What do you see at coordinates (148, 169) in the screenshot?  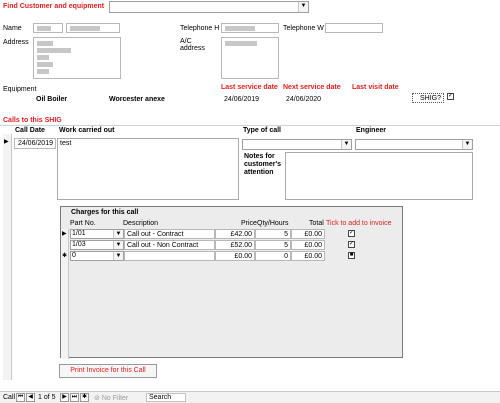 I see `work-carried-out-field: test` at bounding box center [148, 169].